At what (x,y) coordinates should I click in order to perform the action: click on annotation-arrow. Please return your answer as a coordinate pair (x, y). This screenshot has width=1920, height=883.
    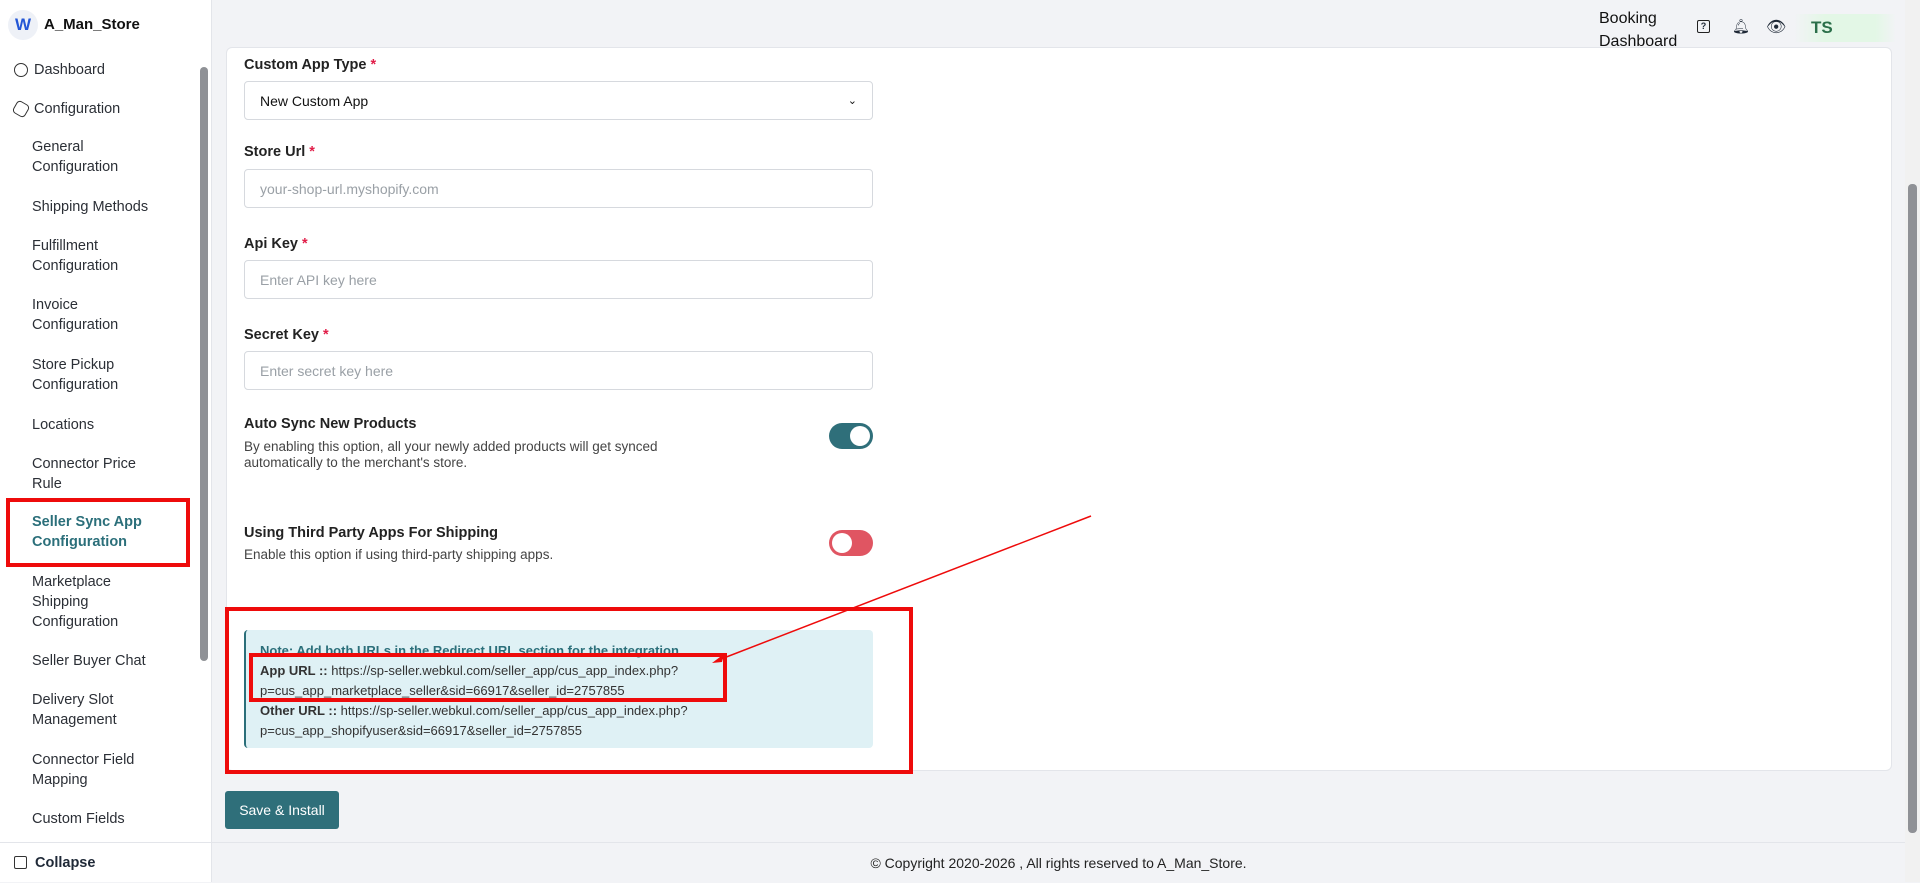
    Looking at the image, I should click on (902, 589).